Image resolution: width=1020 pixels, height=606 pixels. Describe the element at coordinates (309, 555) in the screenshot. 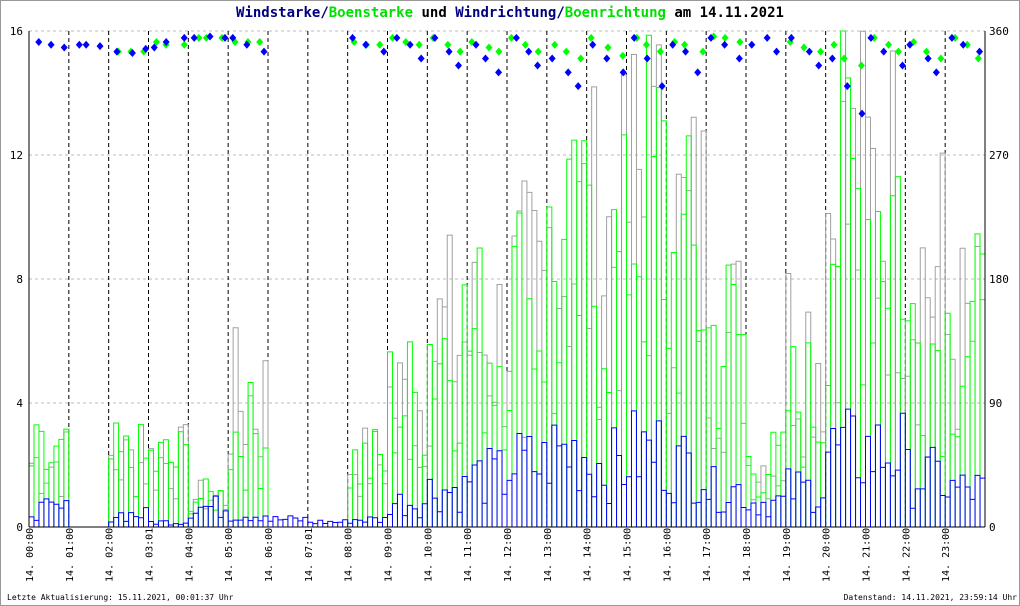

I see `x-tick-label: 14. 07:01` at that location.